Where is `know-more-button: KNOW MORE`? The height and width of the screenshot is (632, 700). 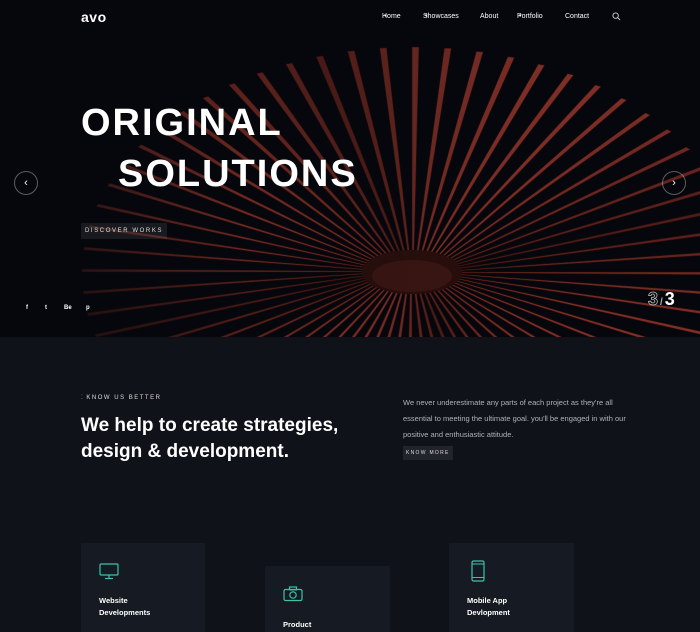
know-more-button: KNOW MORE is located at coordinates (428, 453).